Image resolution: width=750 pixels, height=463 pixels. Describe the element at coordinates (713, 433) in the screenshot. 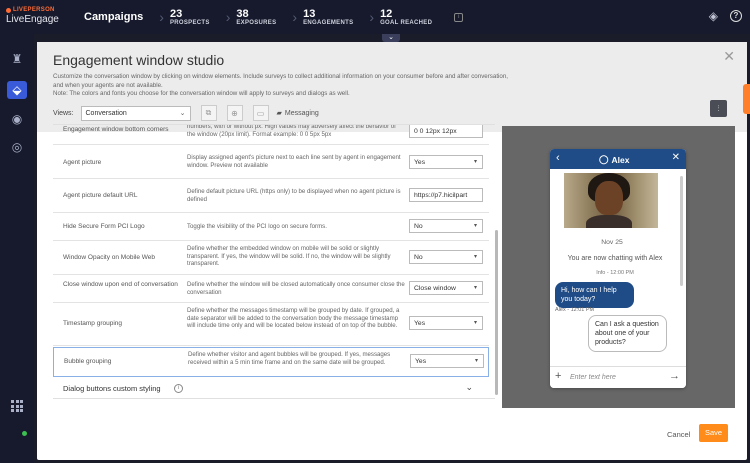

I see `save-button: Save` at that location.